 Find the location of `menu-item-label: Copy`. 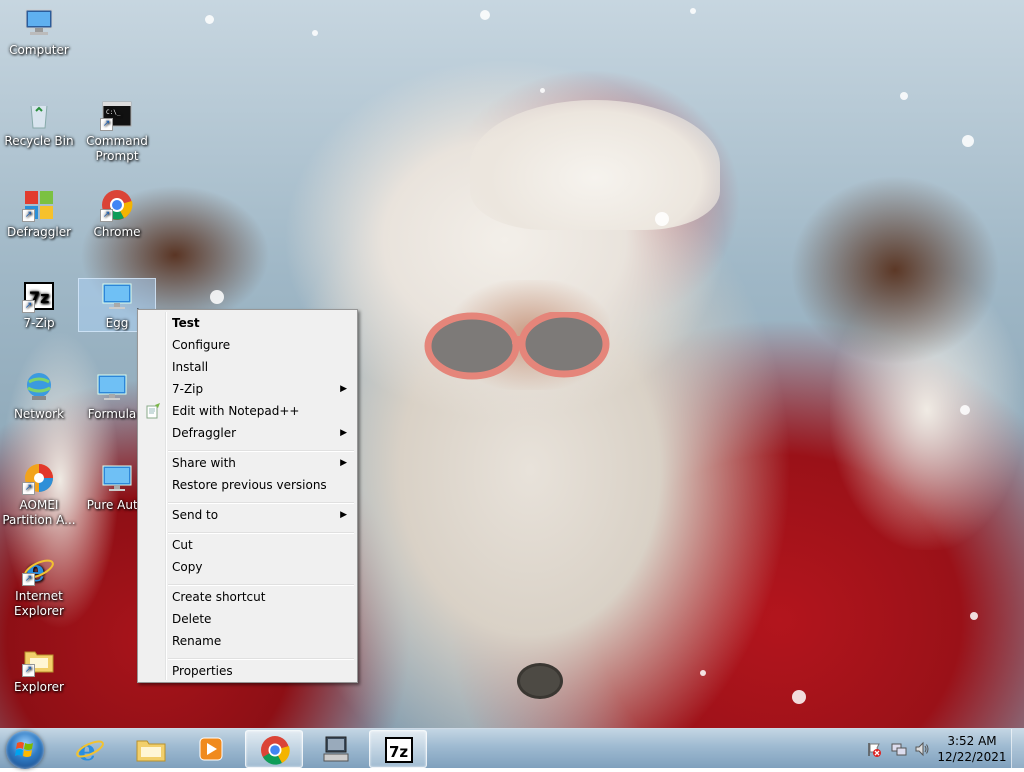

menu-item-label: Copy is located at coordinates (187, 567).